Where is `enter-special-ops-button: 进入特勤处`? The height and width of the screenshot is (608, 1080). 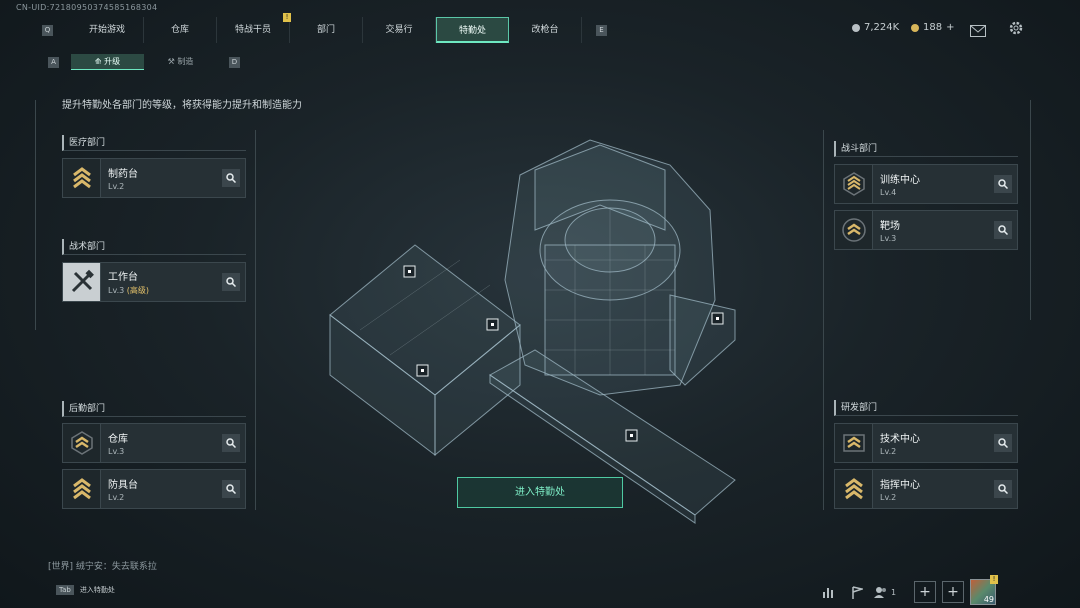 enter-special-ops-button: 进入特勤处 is located at coordinates (540, 492).